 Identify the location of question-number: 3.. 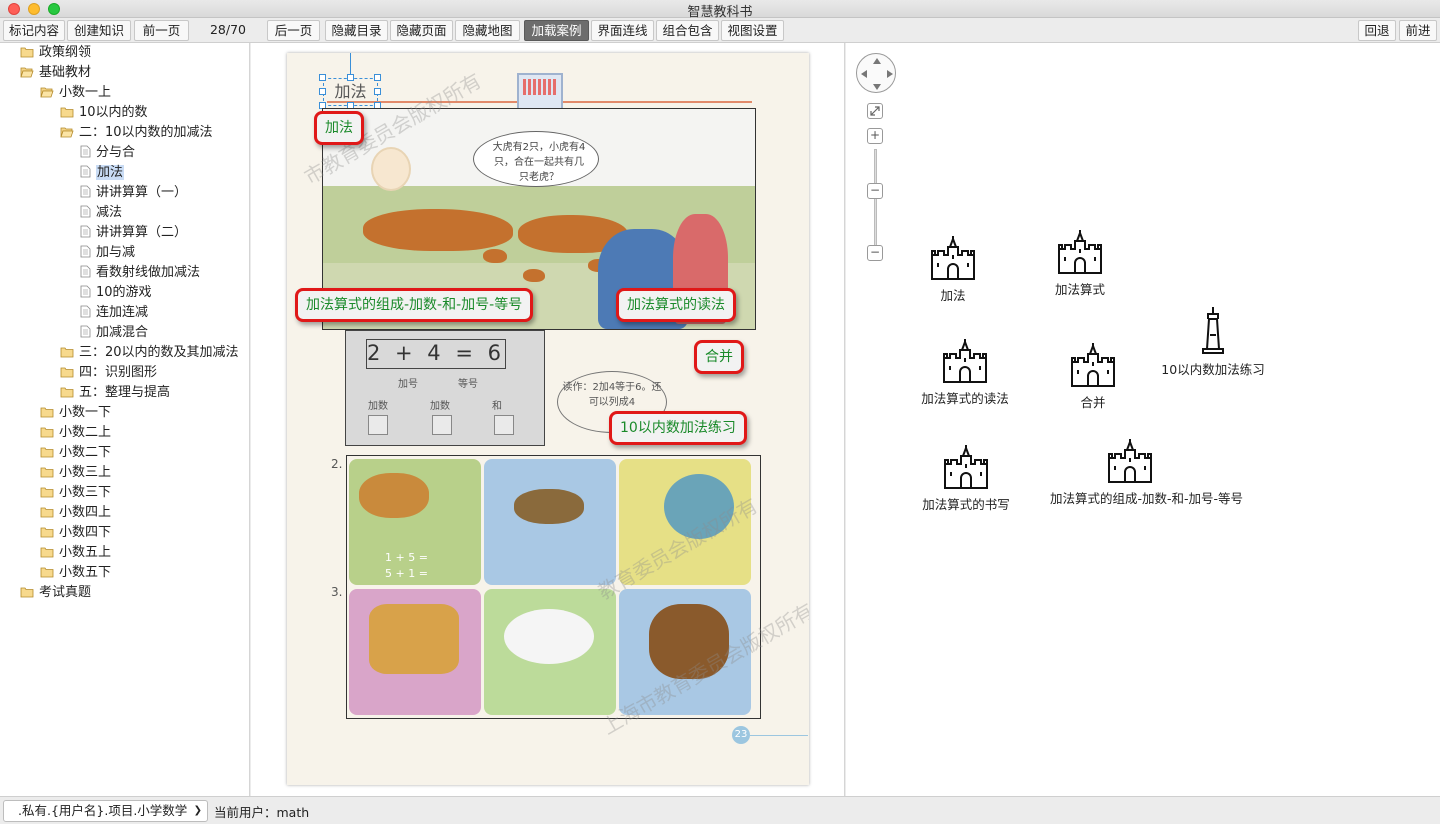
(337, 592).